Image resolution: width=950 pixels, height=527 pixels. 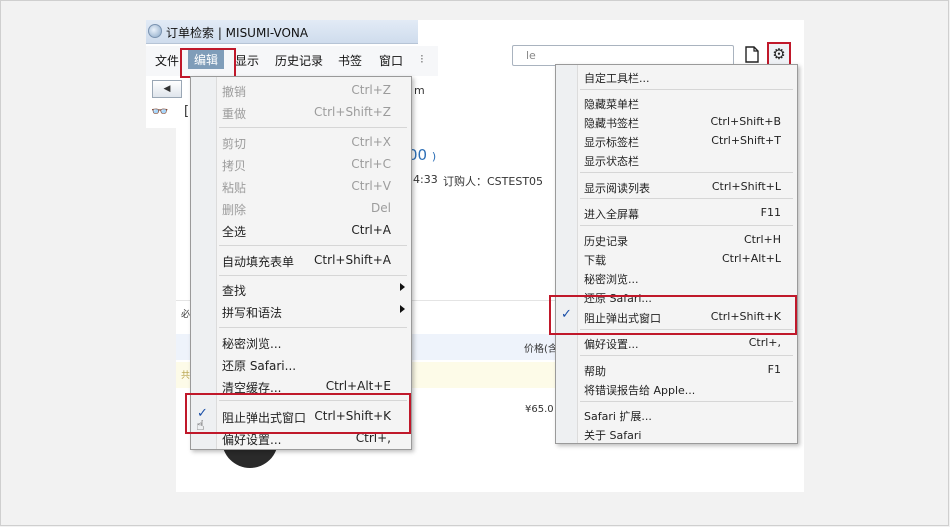 What do you see at coordinates (682, 369) in the screenshot?
I see `menu-item-help: 帮助 F1` at bounding box center [682, 369].